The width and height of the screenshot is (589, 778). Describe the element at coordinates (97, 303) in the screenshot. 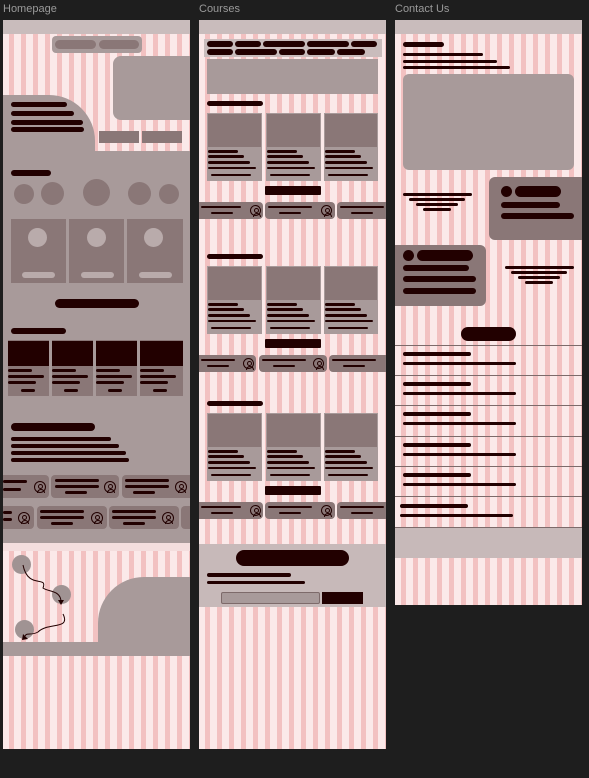

I see `view-all-button` at that location.